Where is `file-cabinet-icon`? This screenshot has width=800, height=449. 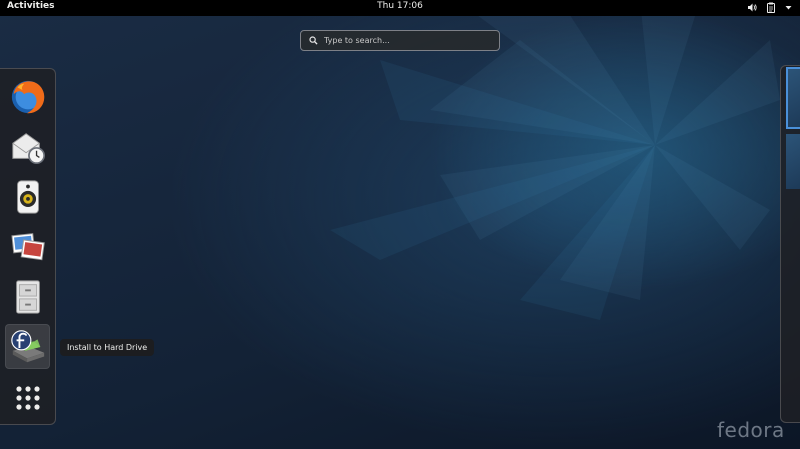
file-cabinet-icon is located at coordinates (27, 296).